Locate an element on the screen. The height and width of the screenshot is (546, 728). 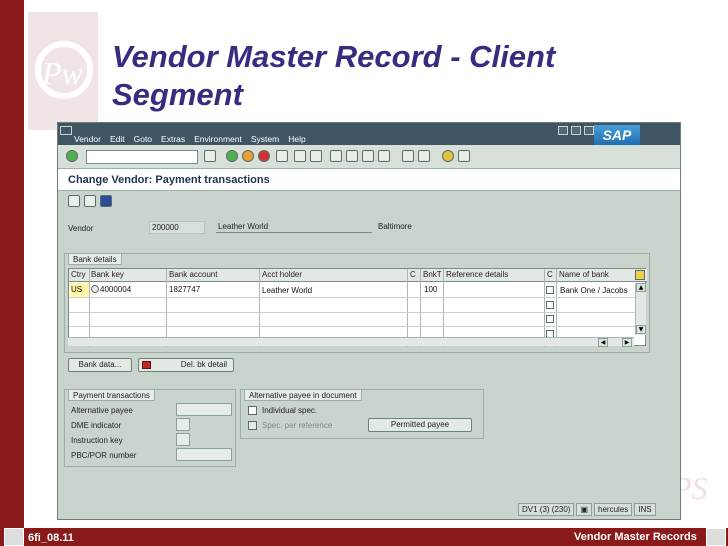
footer-section-title: Vendor Master Records is located at coordinates (635, 537).